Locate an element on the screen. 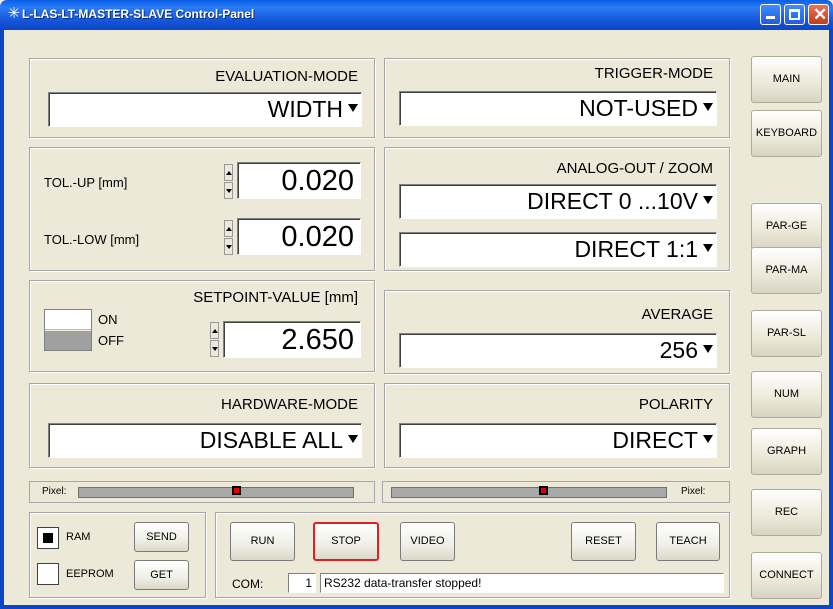  trigger-mode-label: TRIGGER-MODE is located at coordinates (653, 73).